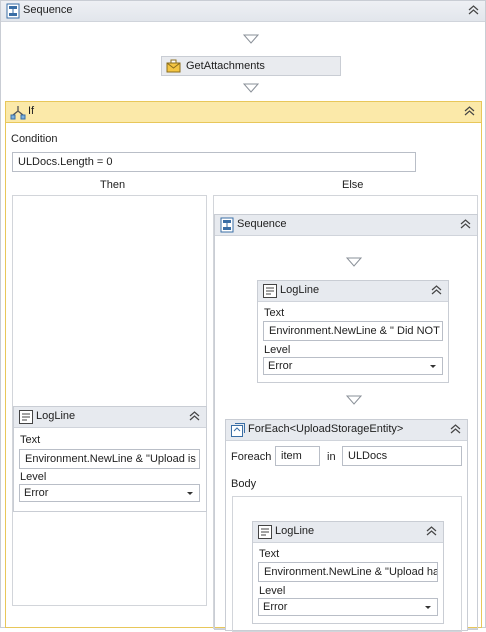 This screenshot has width=486, height=632. What do you see at coordinates (244, 484) in the screenshot?
I see `body-label: Body` at bounding box center [244, 484].